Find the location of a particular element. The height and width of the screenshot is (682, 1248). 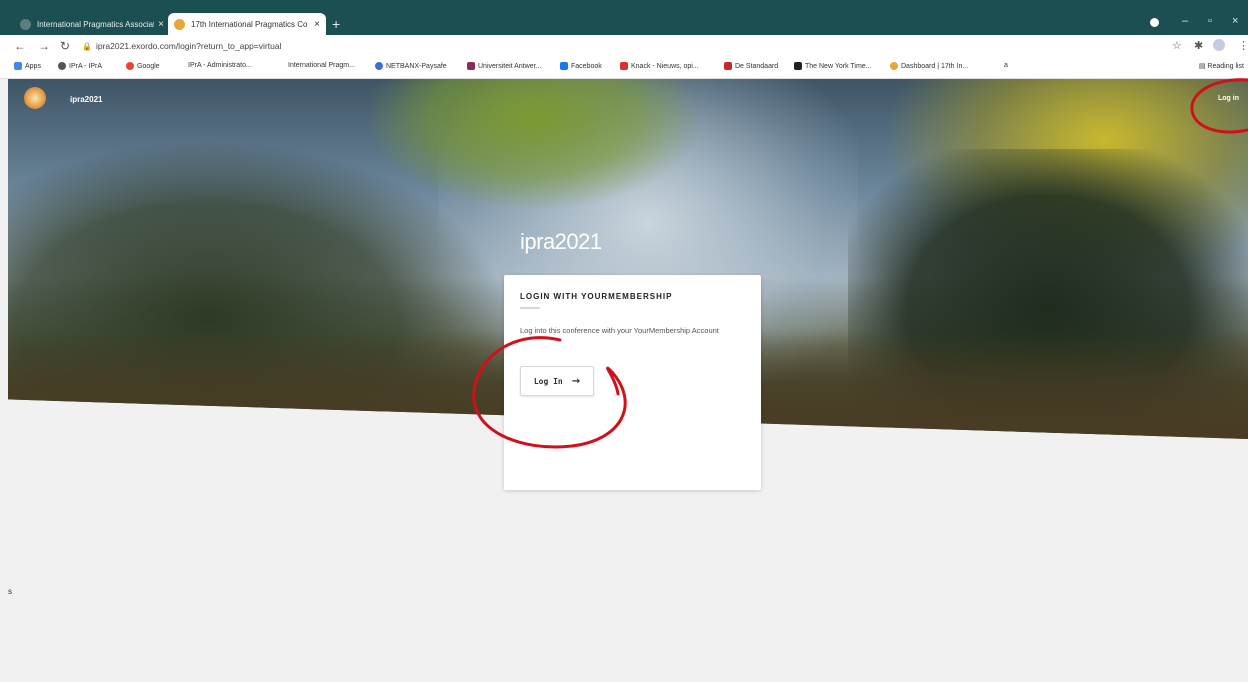

tab-17th-international-pragmatics: 17th International Pragmatics Co × is located at coordinates (247, 24).